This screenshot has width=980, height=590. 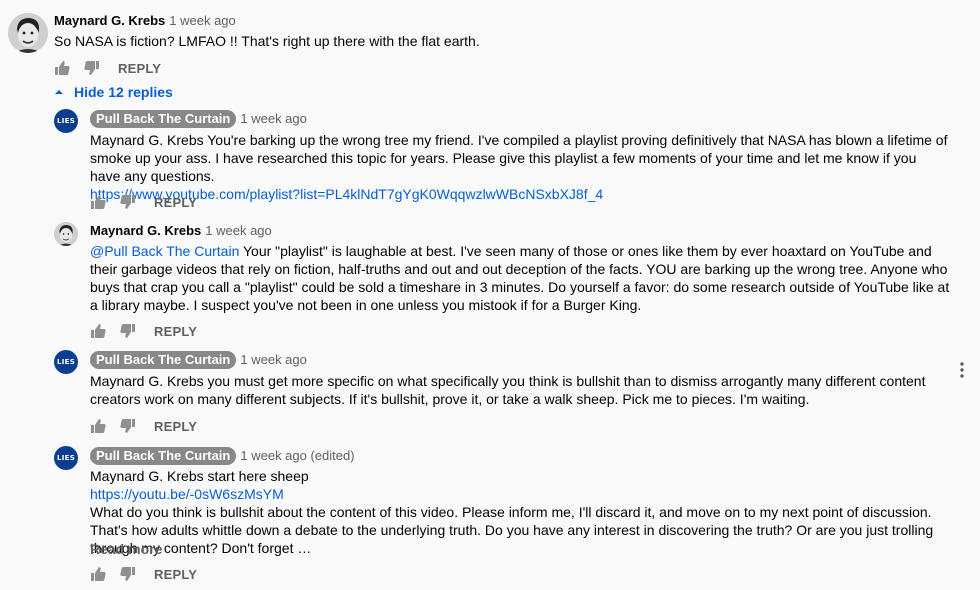 I want to click on mention-link: @Pull Back The Curtain, so click(x=164, y=251).